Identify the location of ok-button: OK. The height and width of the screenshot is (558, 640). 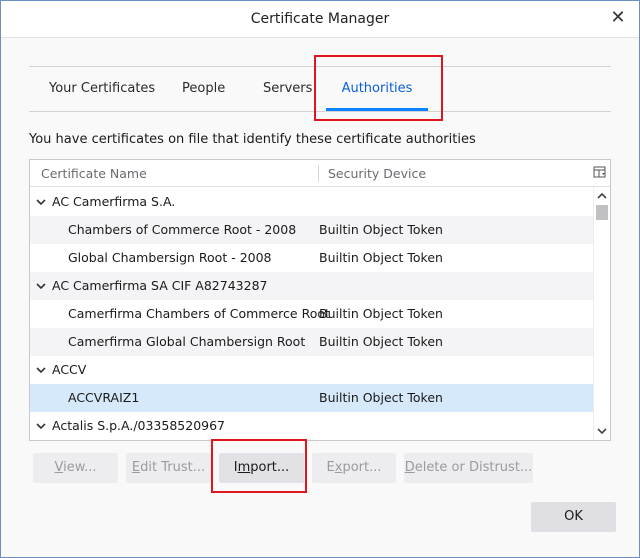
(573, 517).